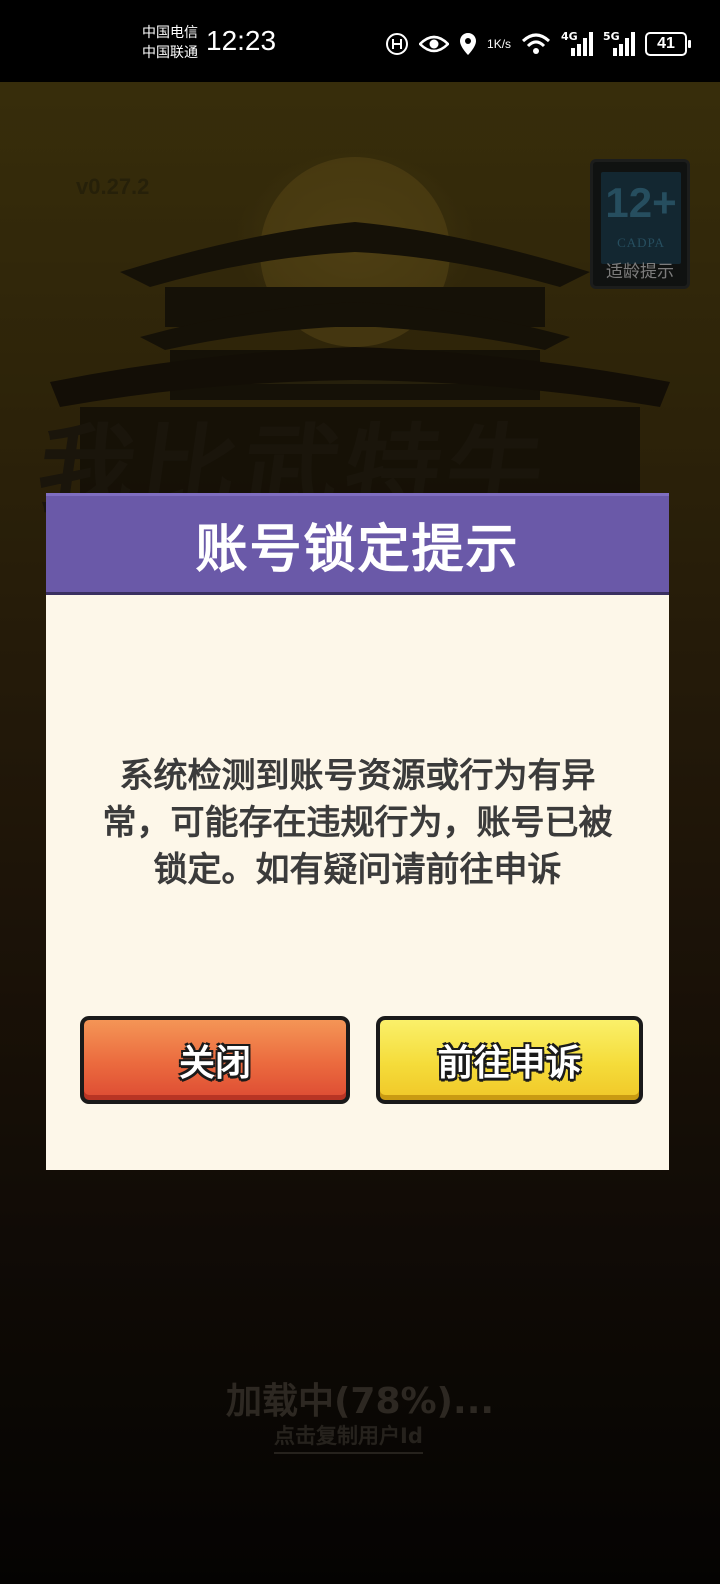 The width and height of the screenshot is (720, 1584). I want to click on signal-2-label: 5G, so click(611, 36).